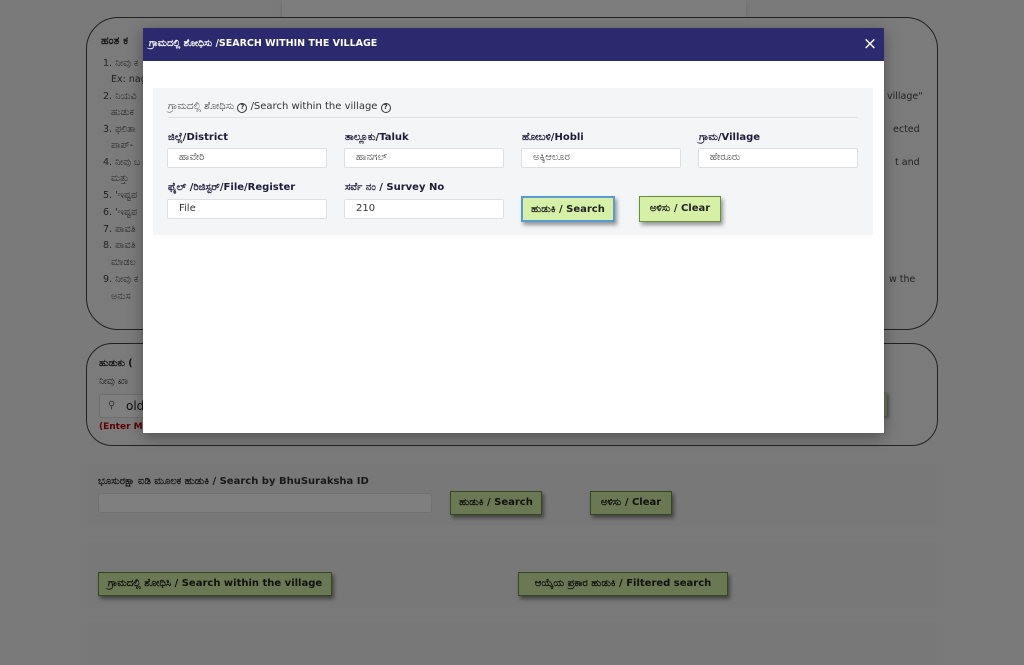 The image size is (1024, 665). I want to click on taluk-label: ತಾಲ್ಲೂಕು/Taluk, so click(377, 137).